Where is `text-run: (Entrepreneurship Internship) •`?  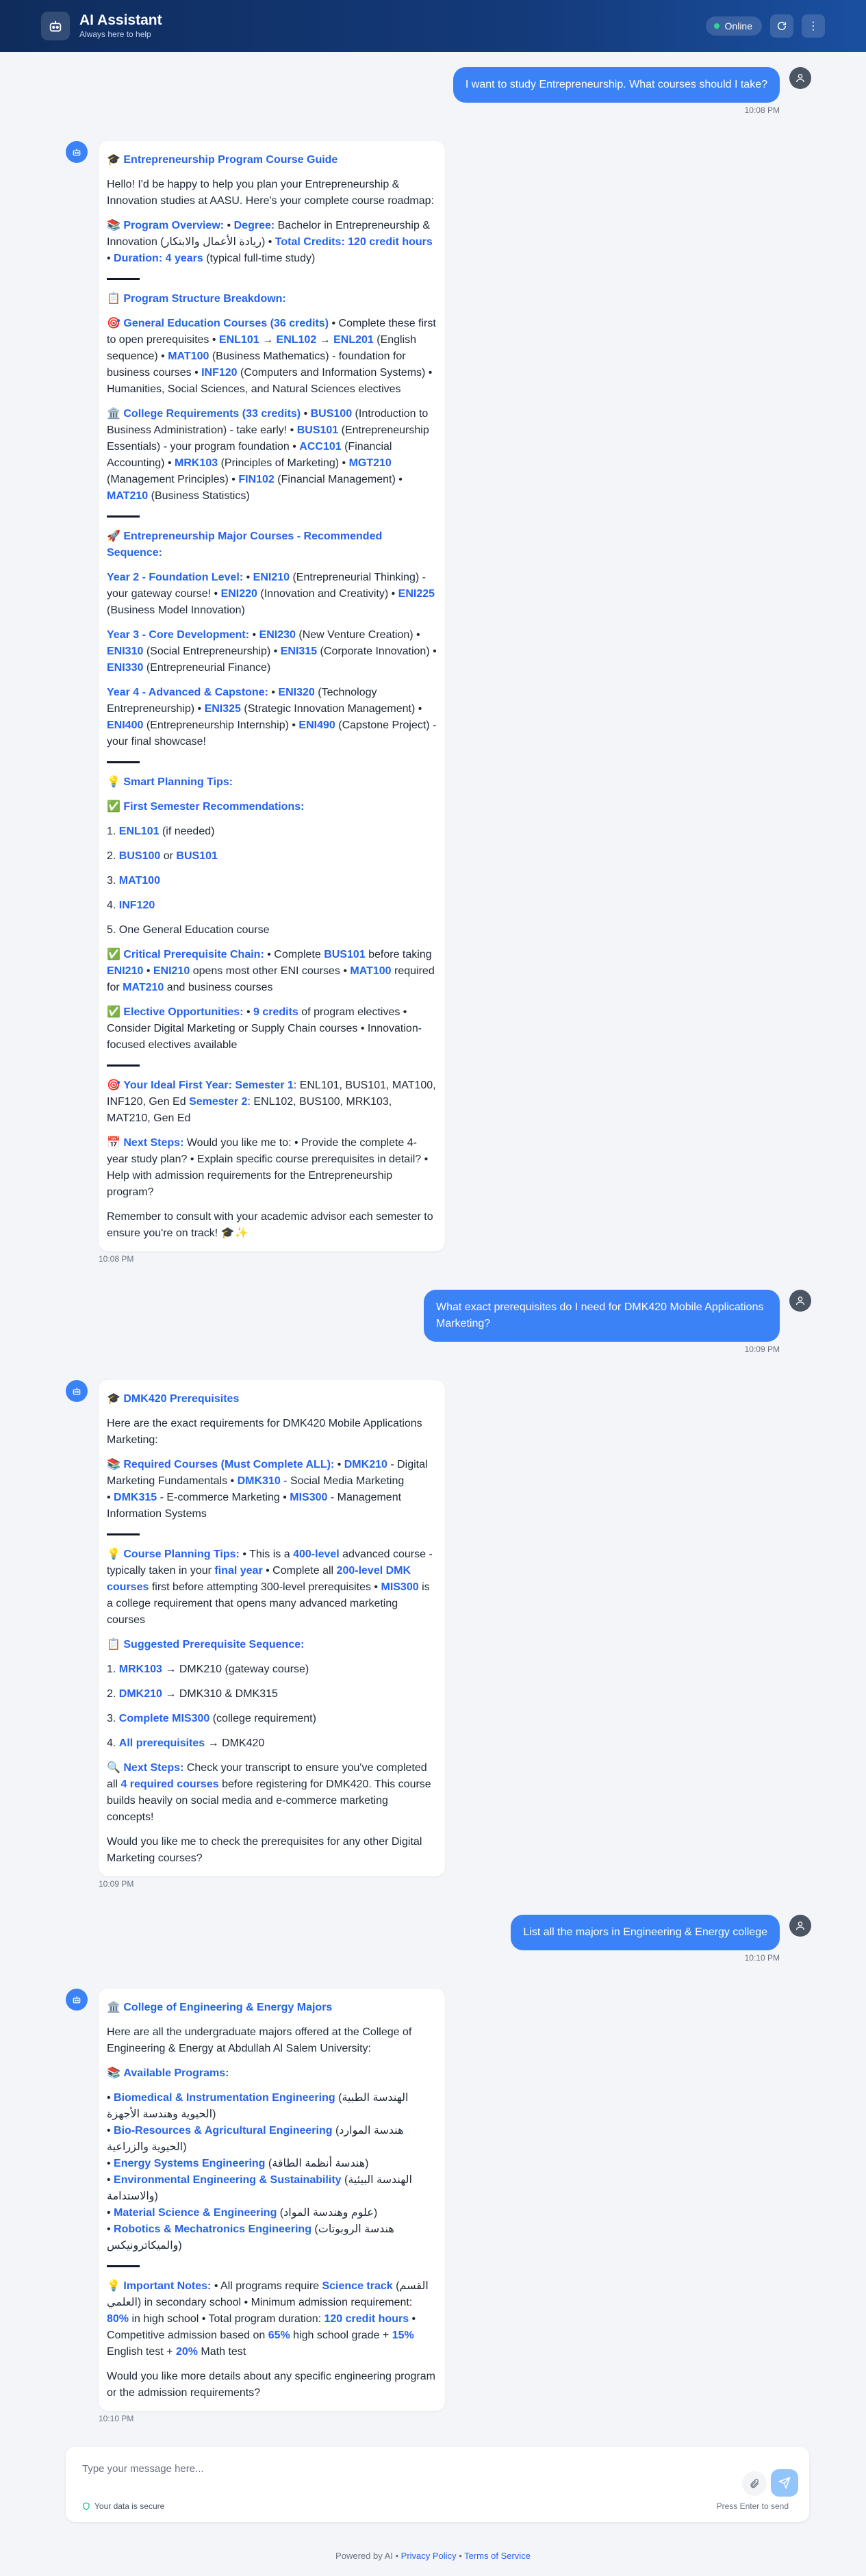 text-run: (Entrepreneurship Internship) • is located at coordinates (221, 725).